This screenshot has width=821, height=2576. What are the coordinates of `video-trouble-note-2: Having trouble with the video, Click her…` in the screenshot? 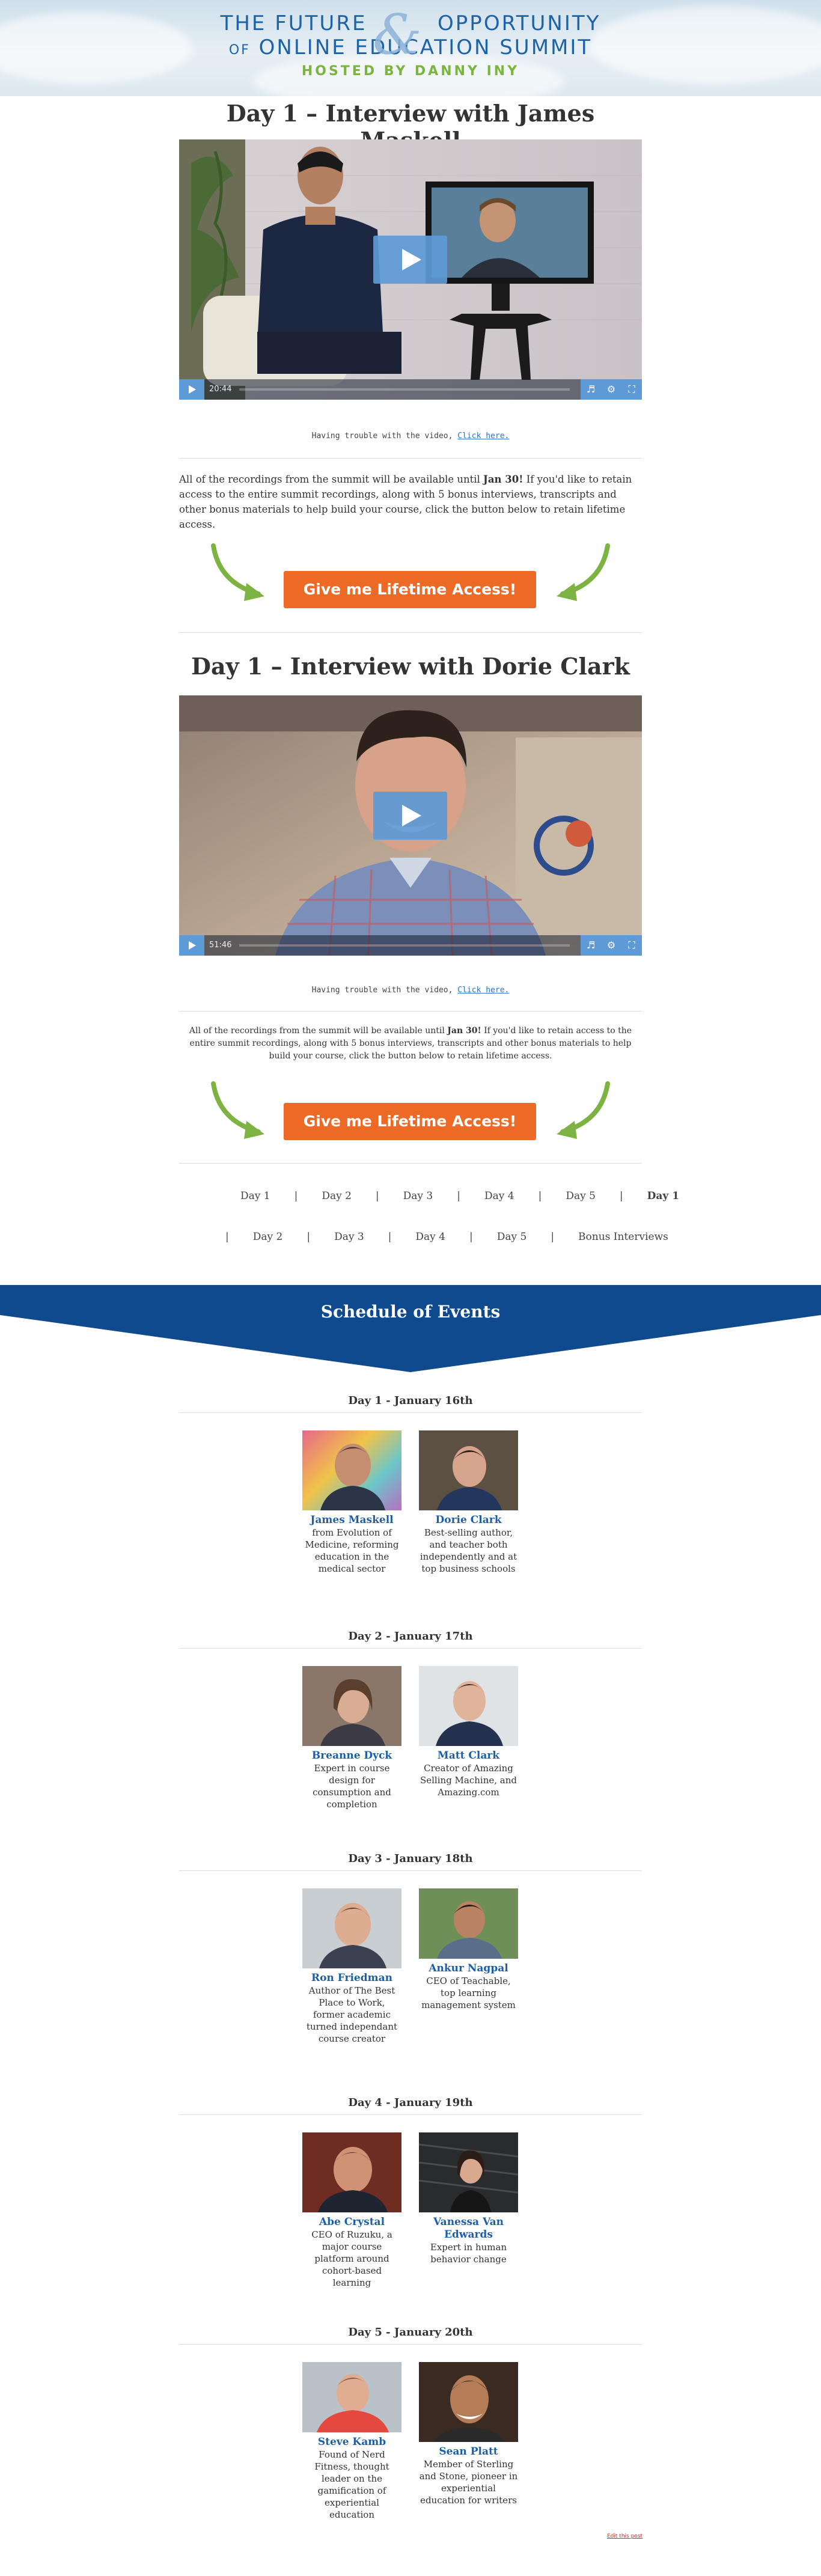 It's located at (410, 990).